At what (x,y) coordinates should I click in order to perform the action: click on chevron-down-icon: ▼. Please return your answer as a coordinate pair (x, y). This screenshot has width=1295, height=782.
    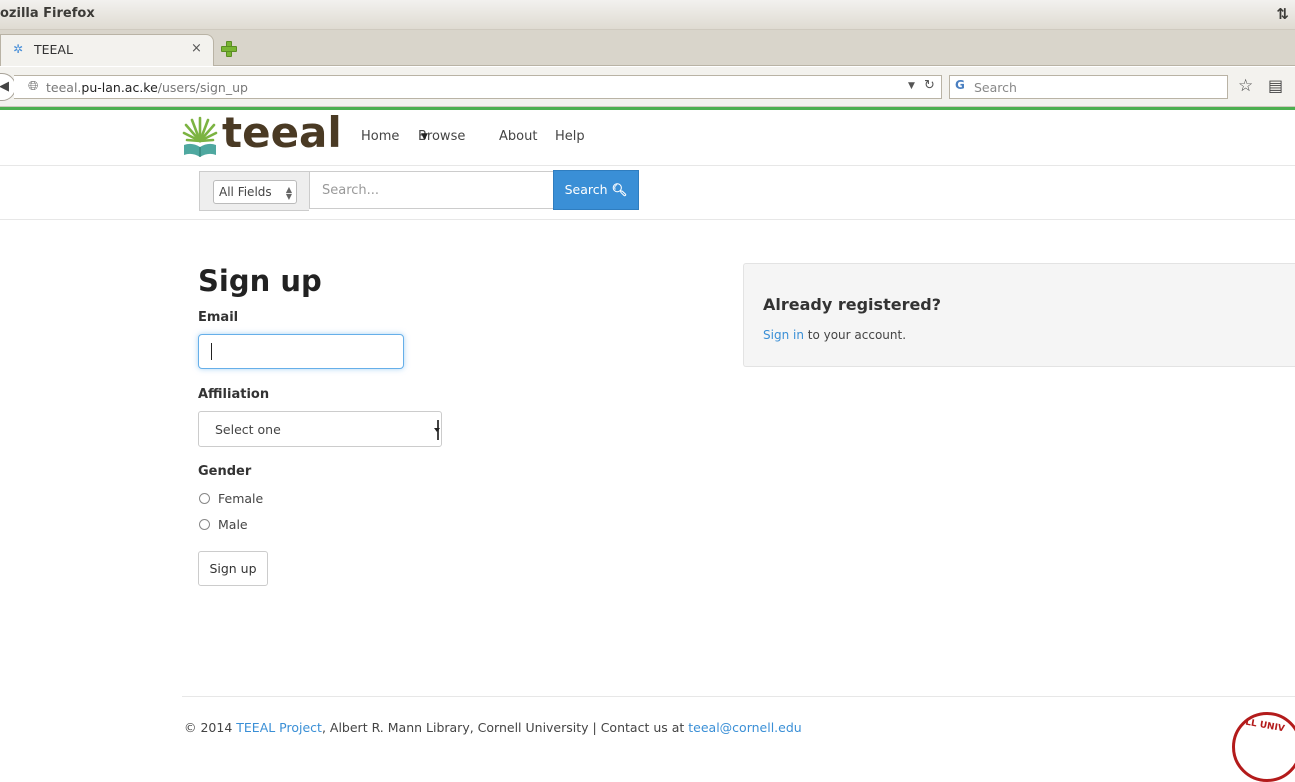
    Looking at the image, I should click on (424, 137).